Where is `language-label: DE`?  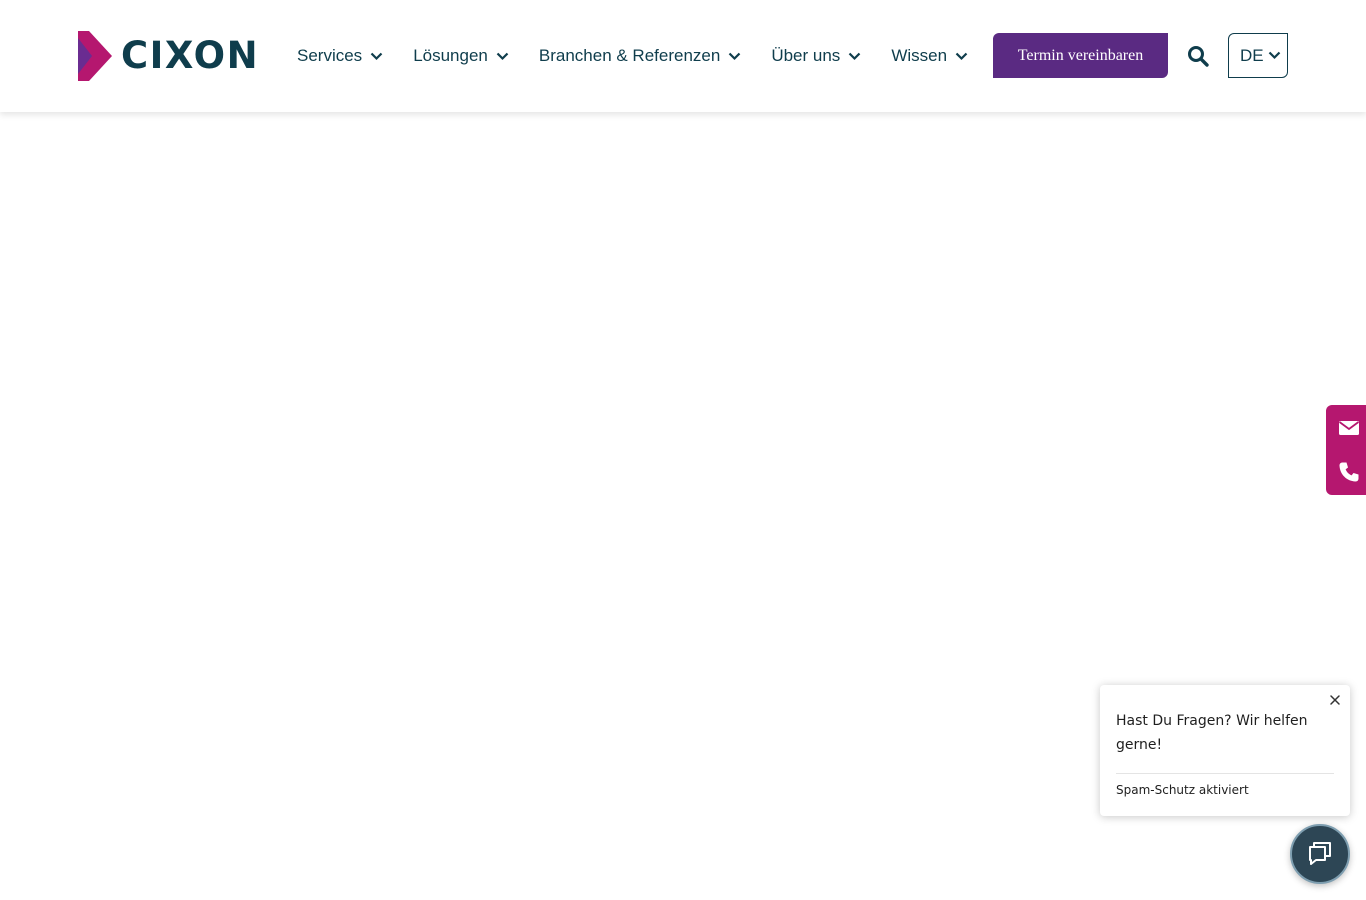 language-label: DE is located at coordinates (1252, 55).